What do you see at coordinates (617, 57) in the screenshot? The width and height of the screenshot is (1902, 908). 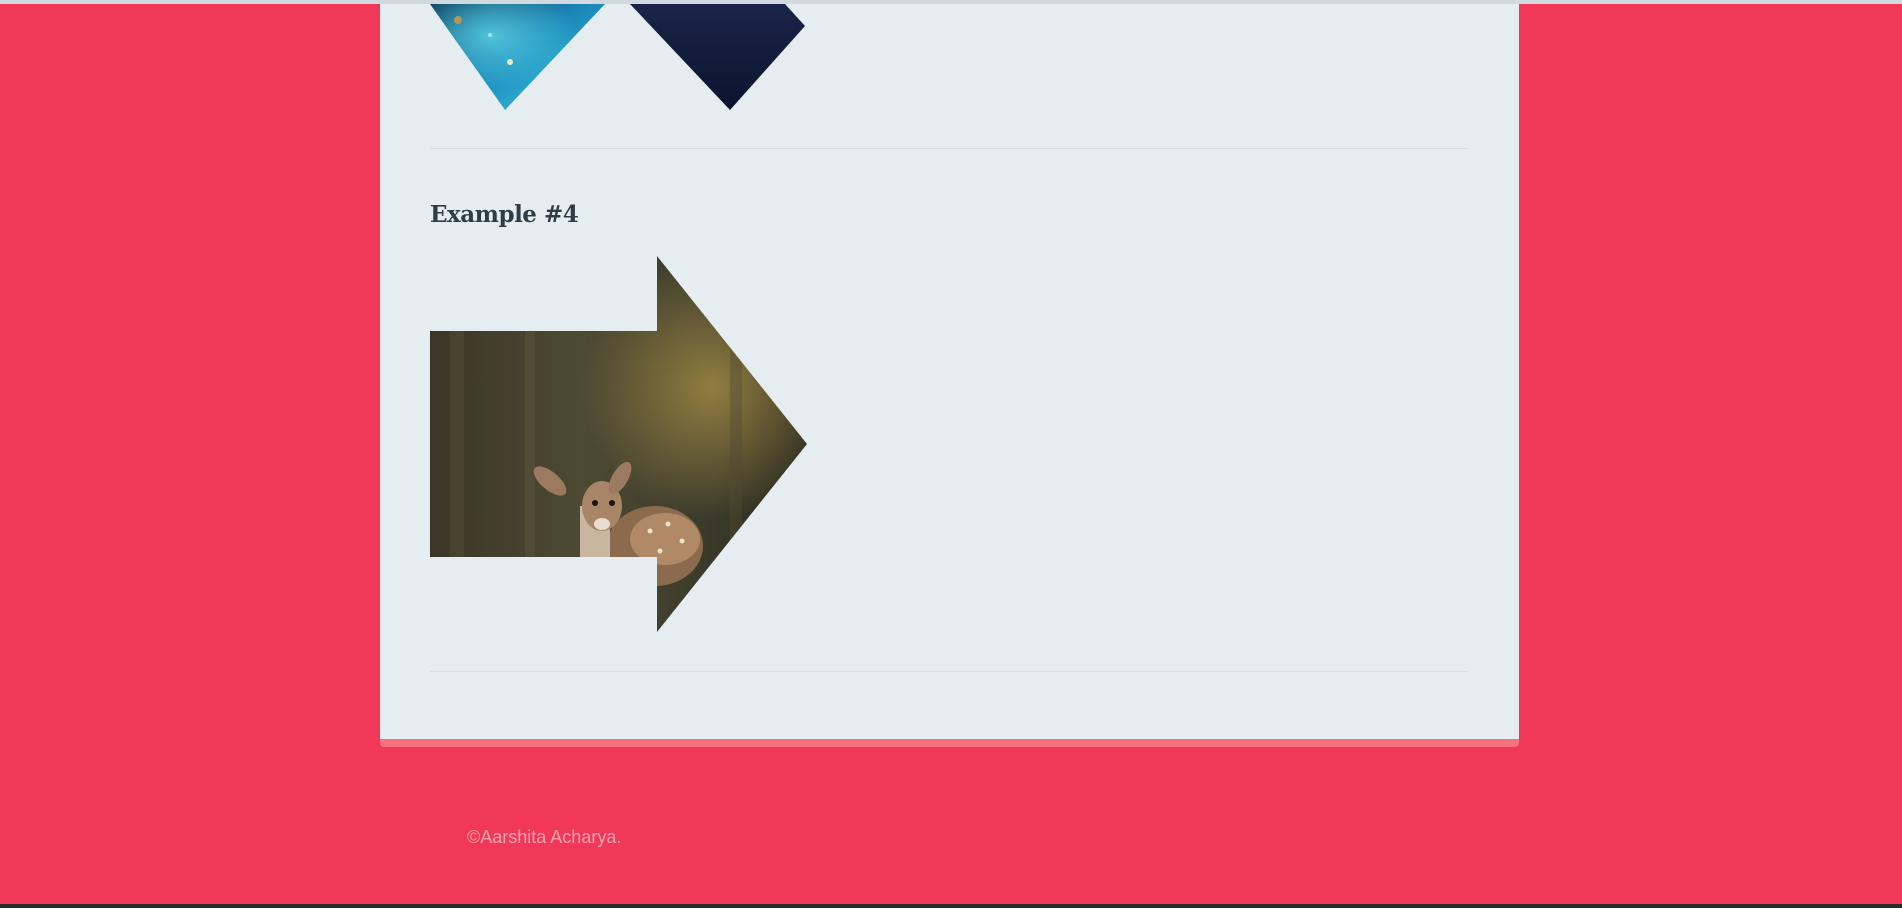 I see `diamond-images` at bounding box center [617, 57].